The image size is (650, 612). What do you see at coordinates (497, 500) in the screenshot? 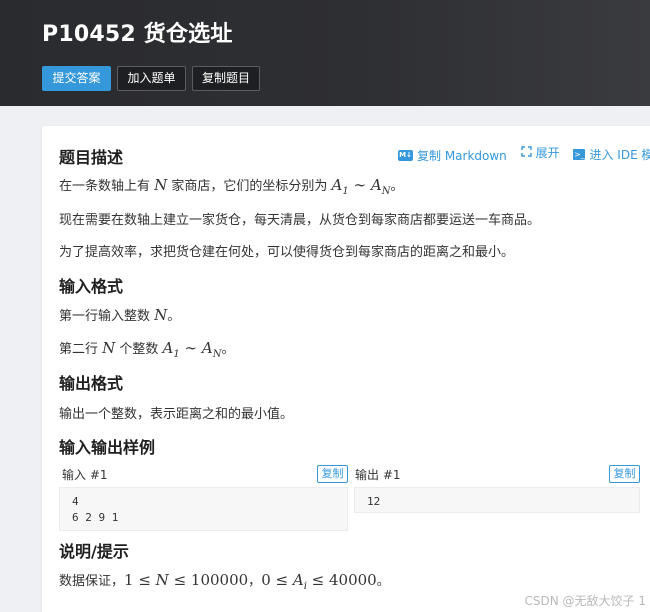
I see `sample-output-box: 12` at bounding box center [497, 500].